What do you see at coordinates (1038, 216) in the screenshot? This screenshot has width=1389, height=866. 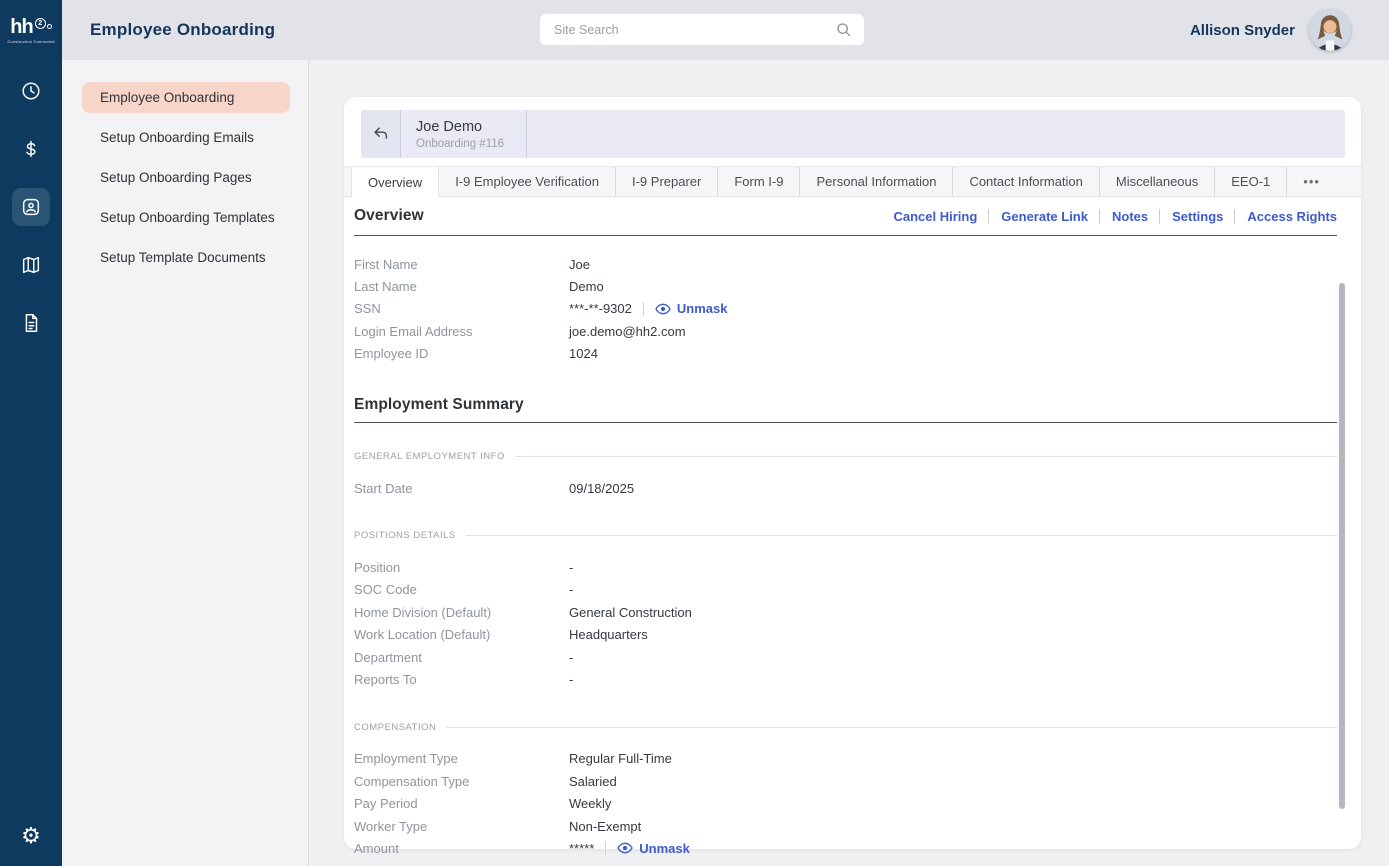 I see `generate-link-link: Generate Link` at bounding box center [1038, 216].